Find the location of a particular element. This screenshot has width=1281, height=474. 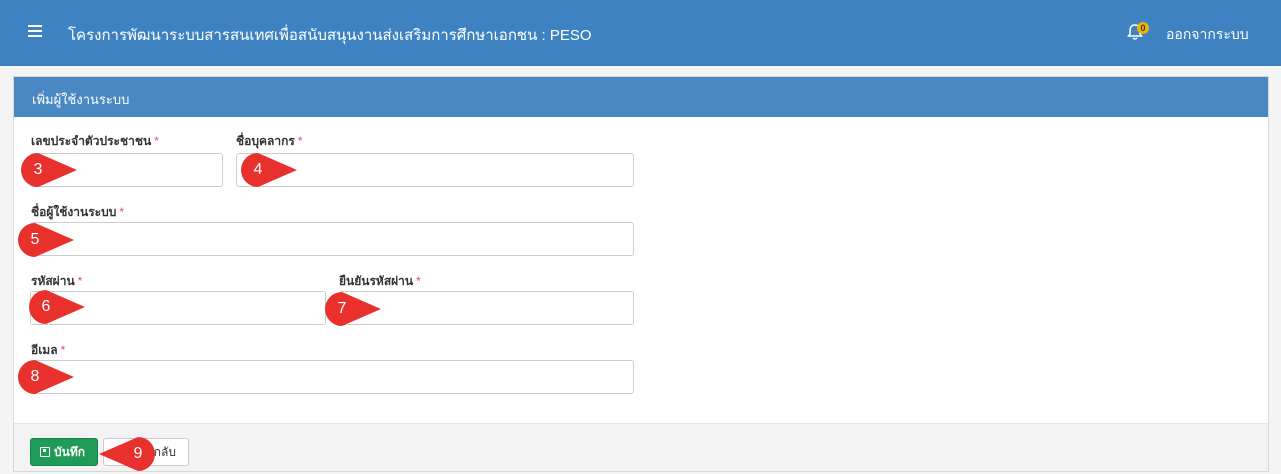

email-input is located at coordinates (332, 377).